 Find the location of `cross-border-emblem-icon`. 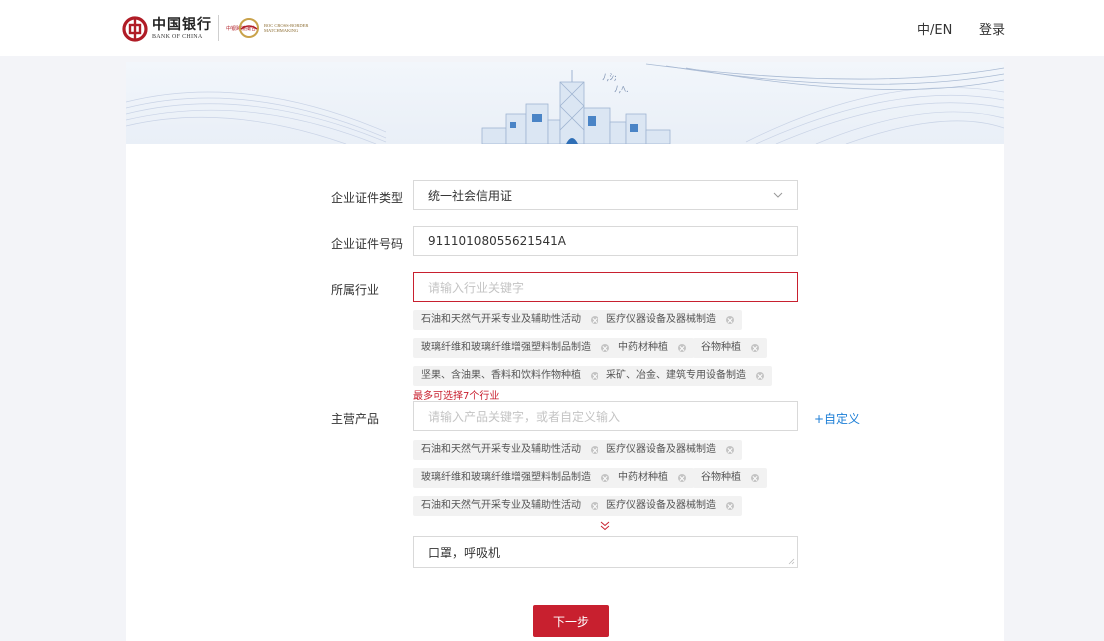

cross-border-emblem-icon is located at coordinates (249, 28).